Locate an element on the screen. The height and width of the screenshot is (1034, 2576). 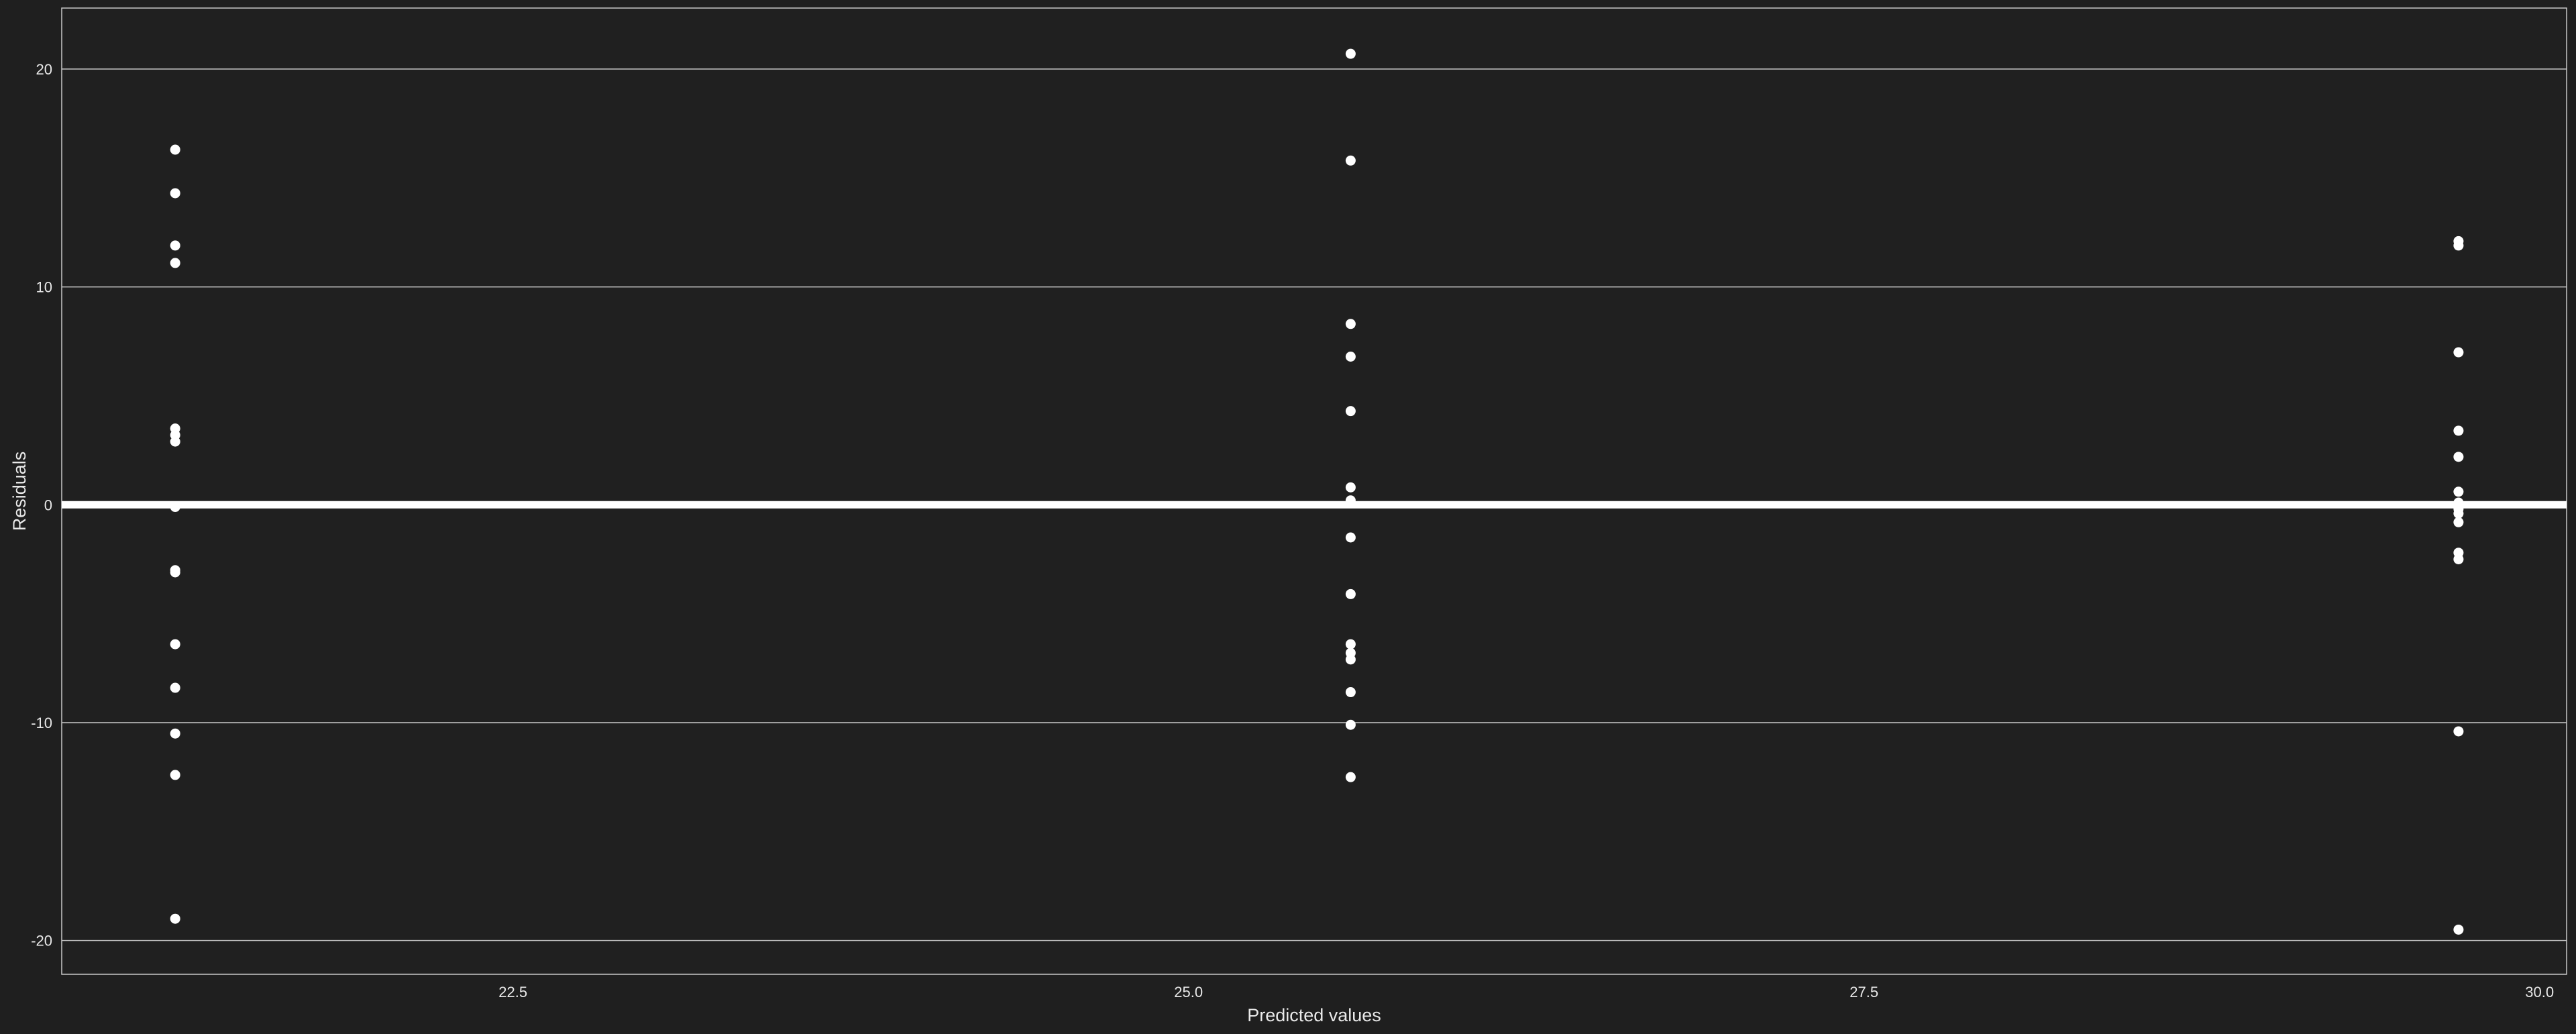
y-tick-label: -10 is located at coordinates (41, 723).